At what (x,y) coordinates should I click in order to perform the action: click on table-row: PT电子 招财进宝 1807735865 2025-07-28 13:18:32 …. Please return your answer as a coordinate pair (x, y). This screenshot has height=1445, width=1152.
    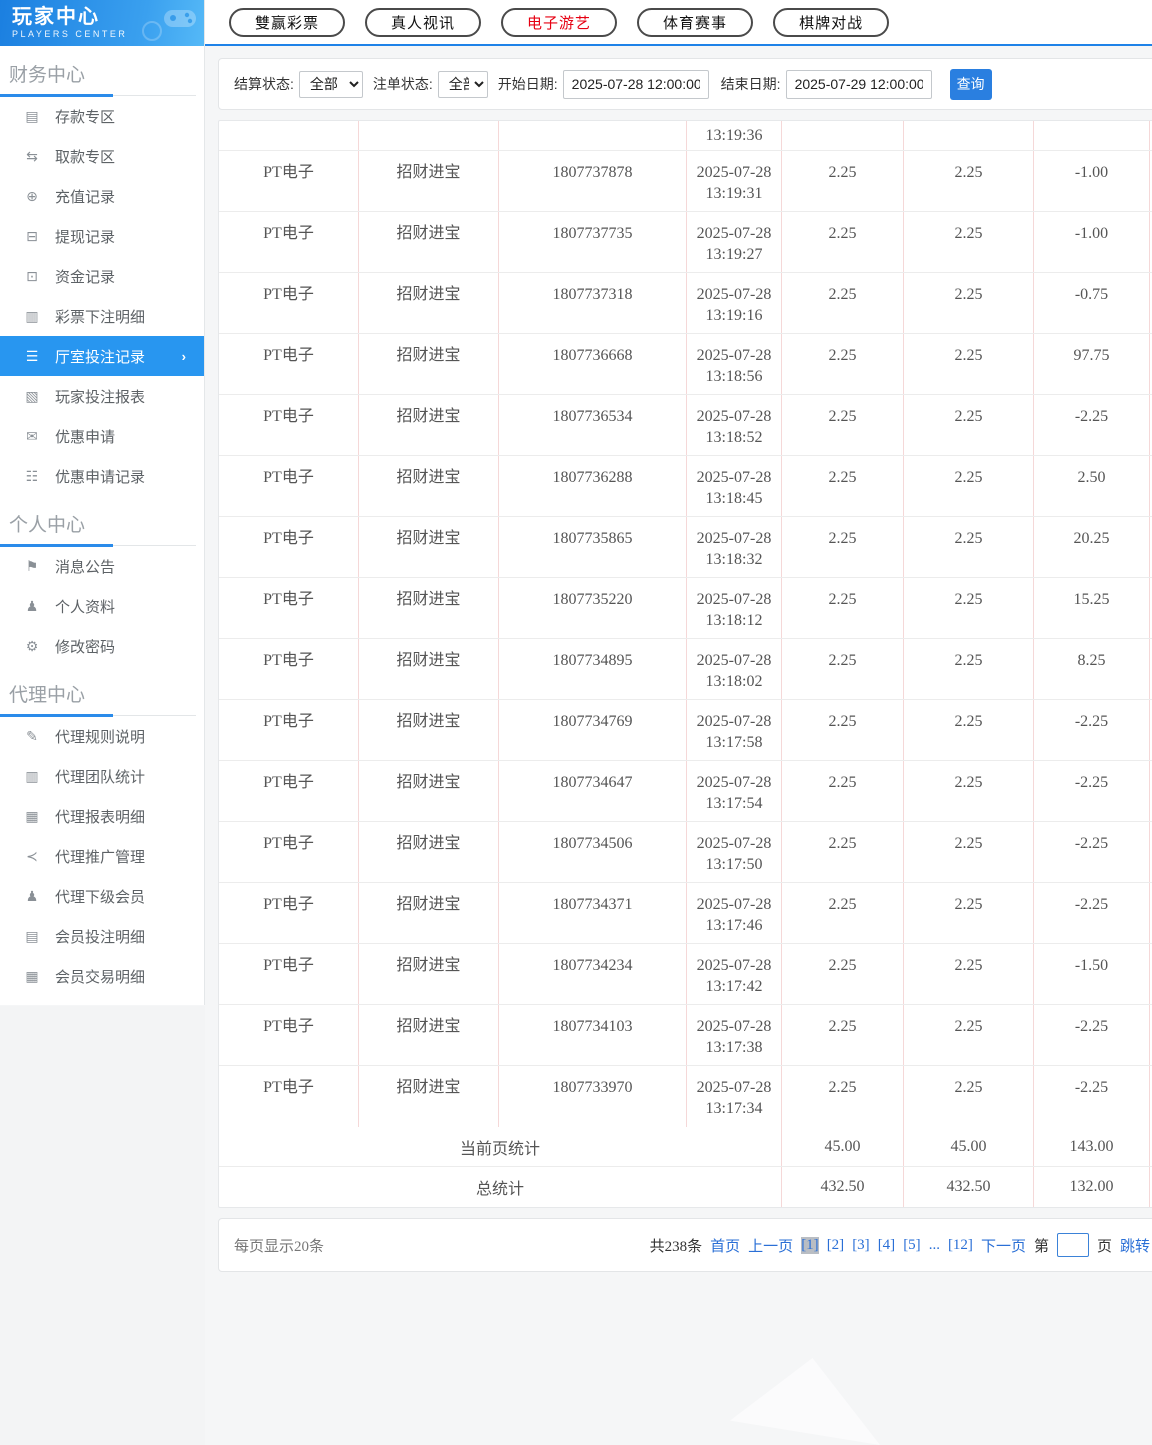
    Looking at the image, I should click on (685, 547).